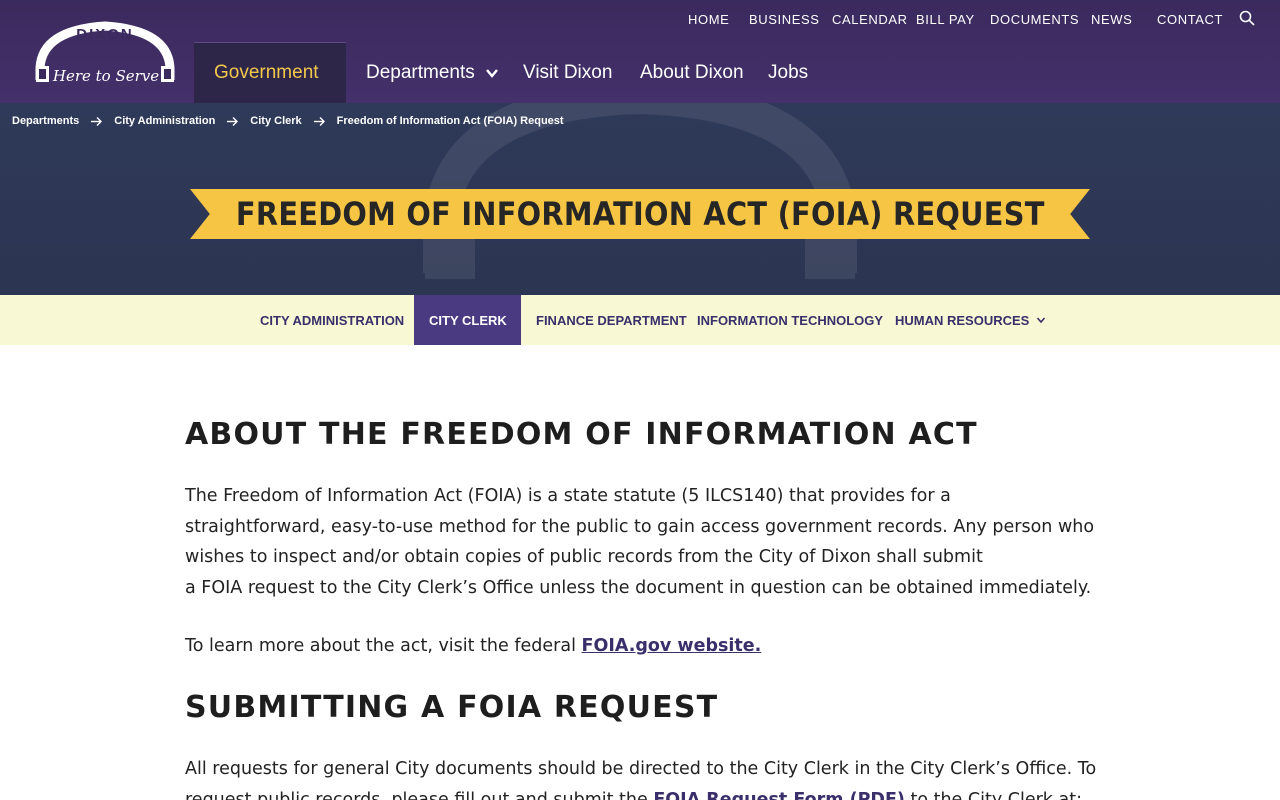 The height and width of the screenshot is (800, 1280). I want to click on subnav-city-administration: CITY ADMINISTRATION, so click(332, 320).